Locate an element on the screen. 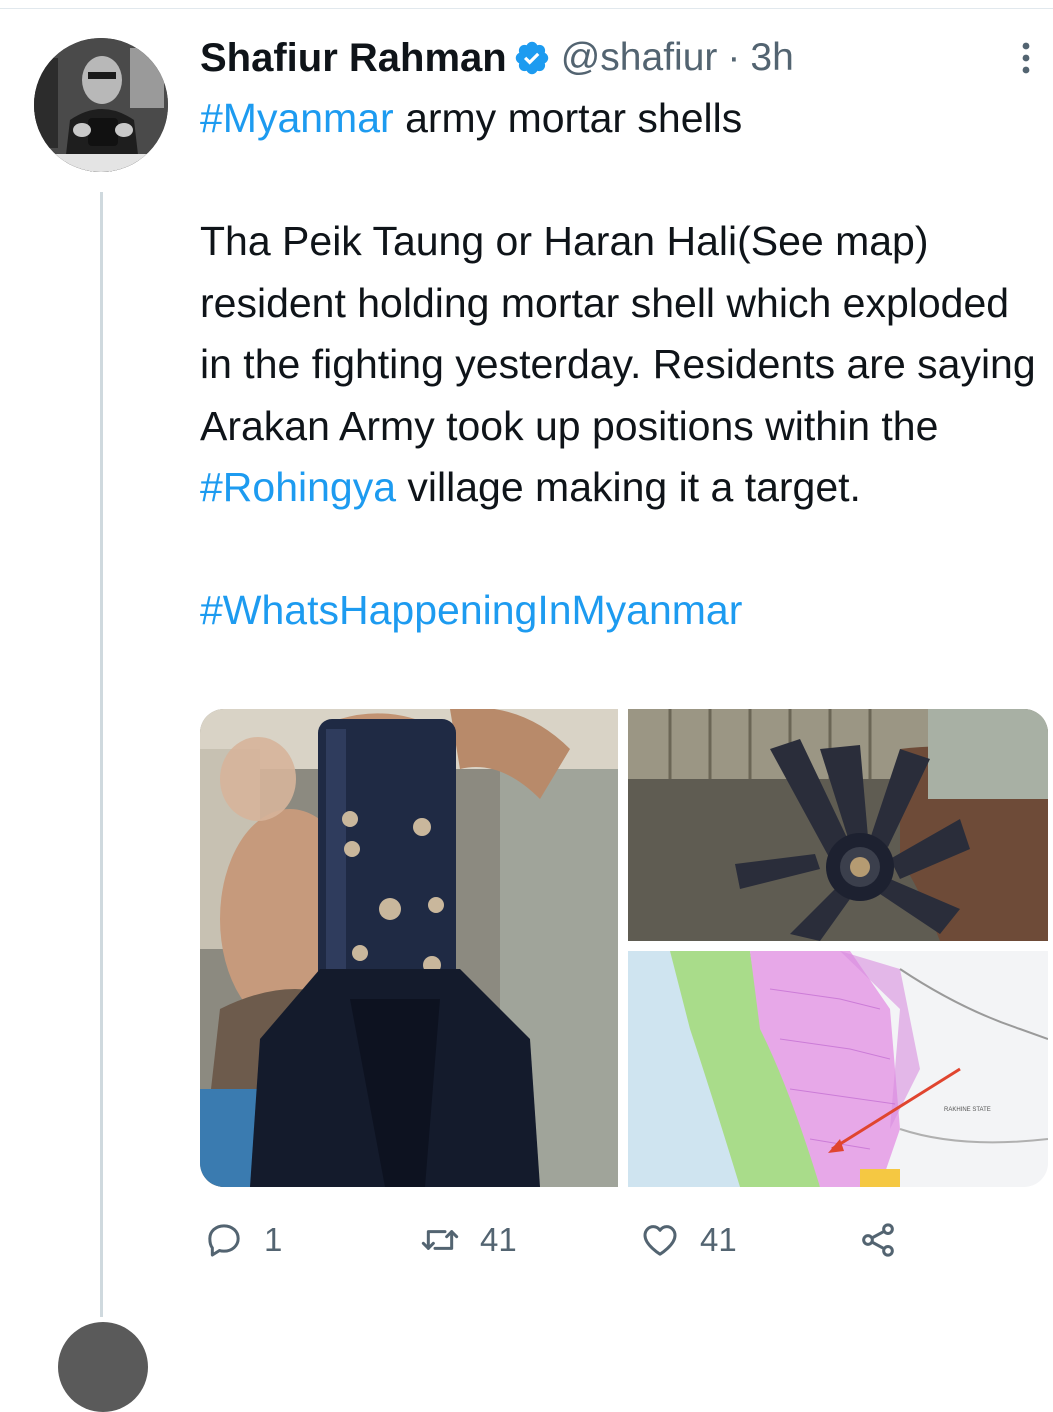  tweet-line-1: #Myanmar army mortar shells is located at coordinates (625, 119).